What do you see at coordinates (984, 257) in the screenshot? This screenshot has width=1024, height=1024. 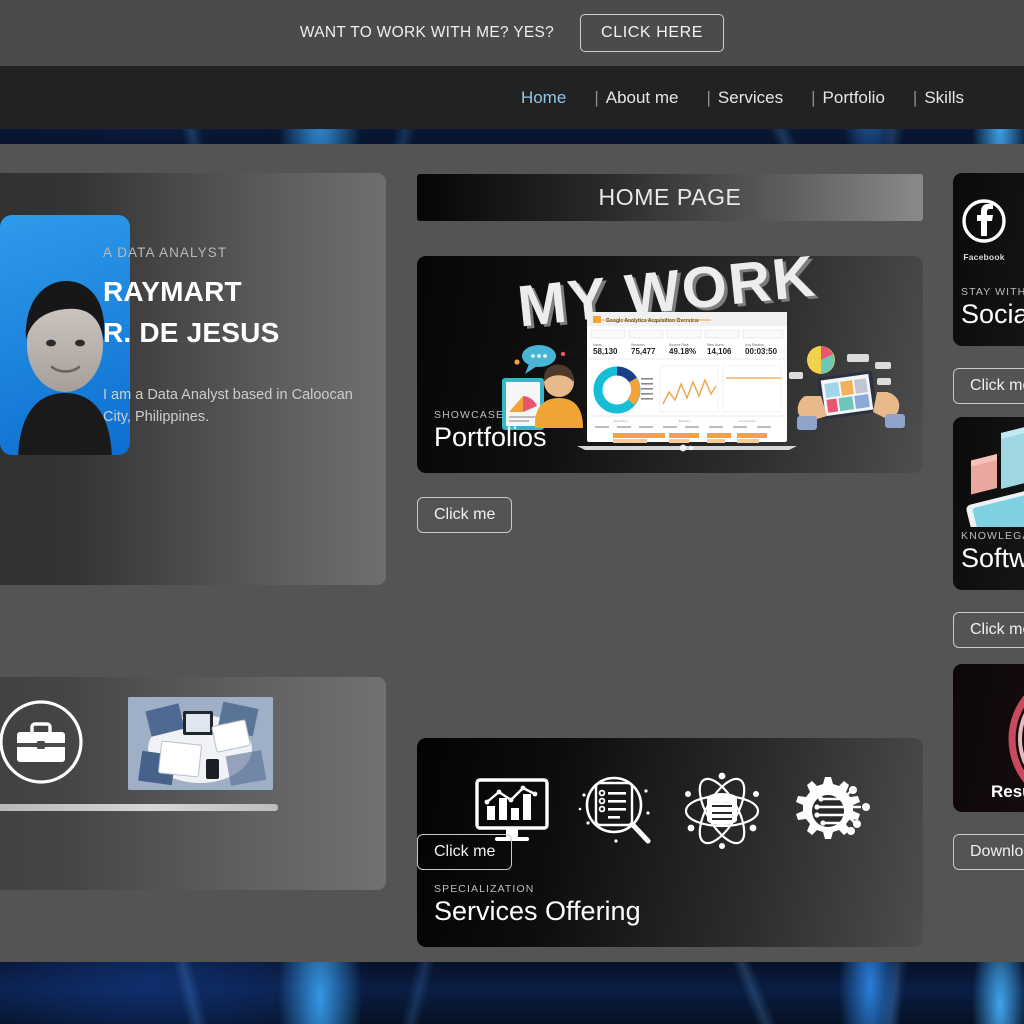 I see `facebook-label: Facebook` at bounding box center [984, 257].